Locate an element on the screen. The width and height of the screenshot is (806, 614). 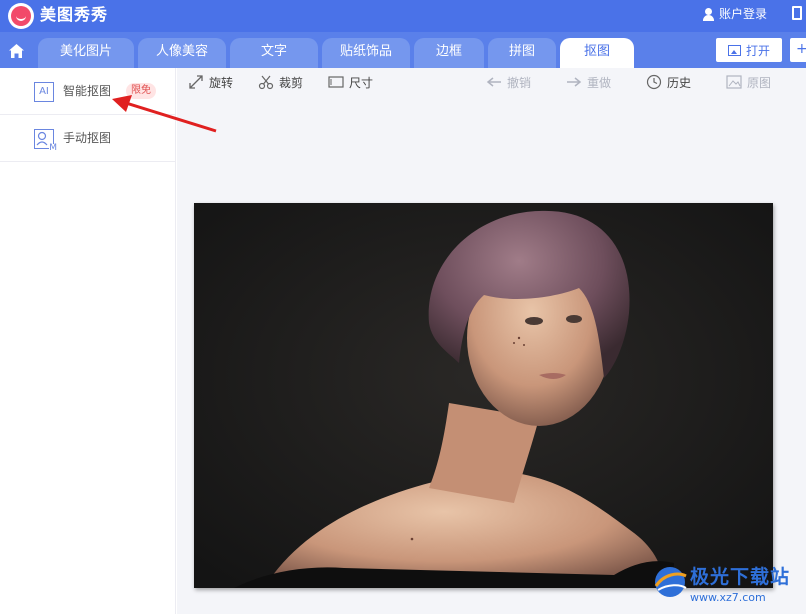
home-icon is located at coordinates (16, 51).